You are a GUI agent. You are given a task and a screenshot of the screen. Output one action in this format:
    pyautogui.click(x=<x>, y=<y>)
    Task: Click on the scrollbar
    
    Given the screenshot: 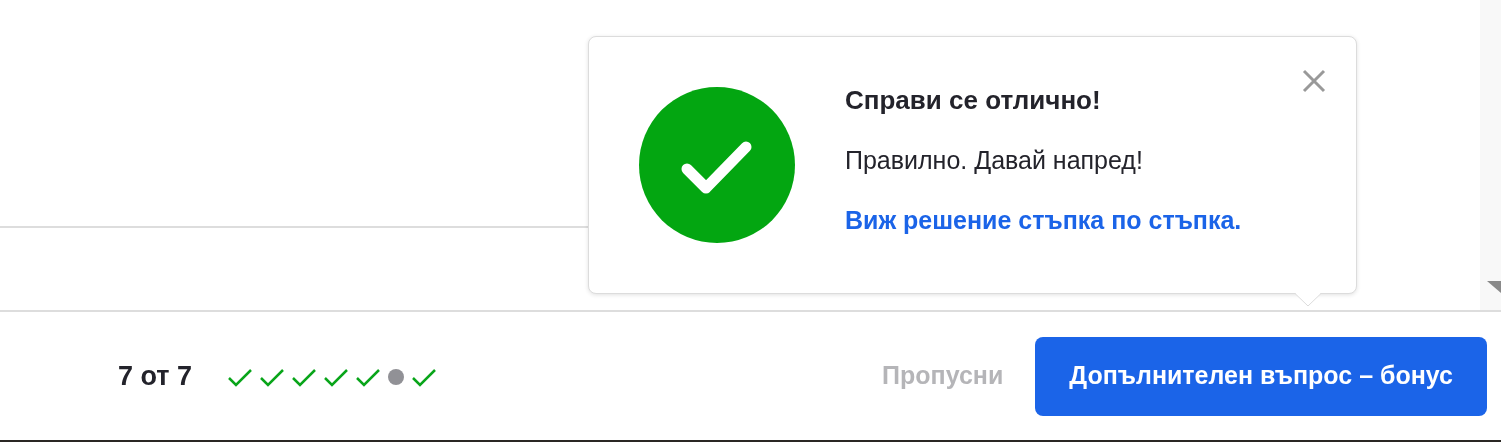 What is the action you would take?
    pyautogui.click(x=1490, y=155)
    